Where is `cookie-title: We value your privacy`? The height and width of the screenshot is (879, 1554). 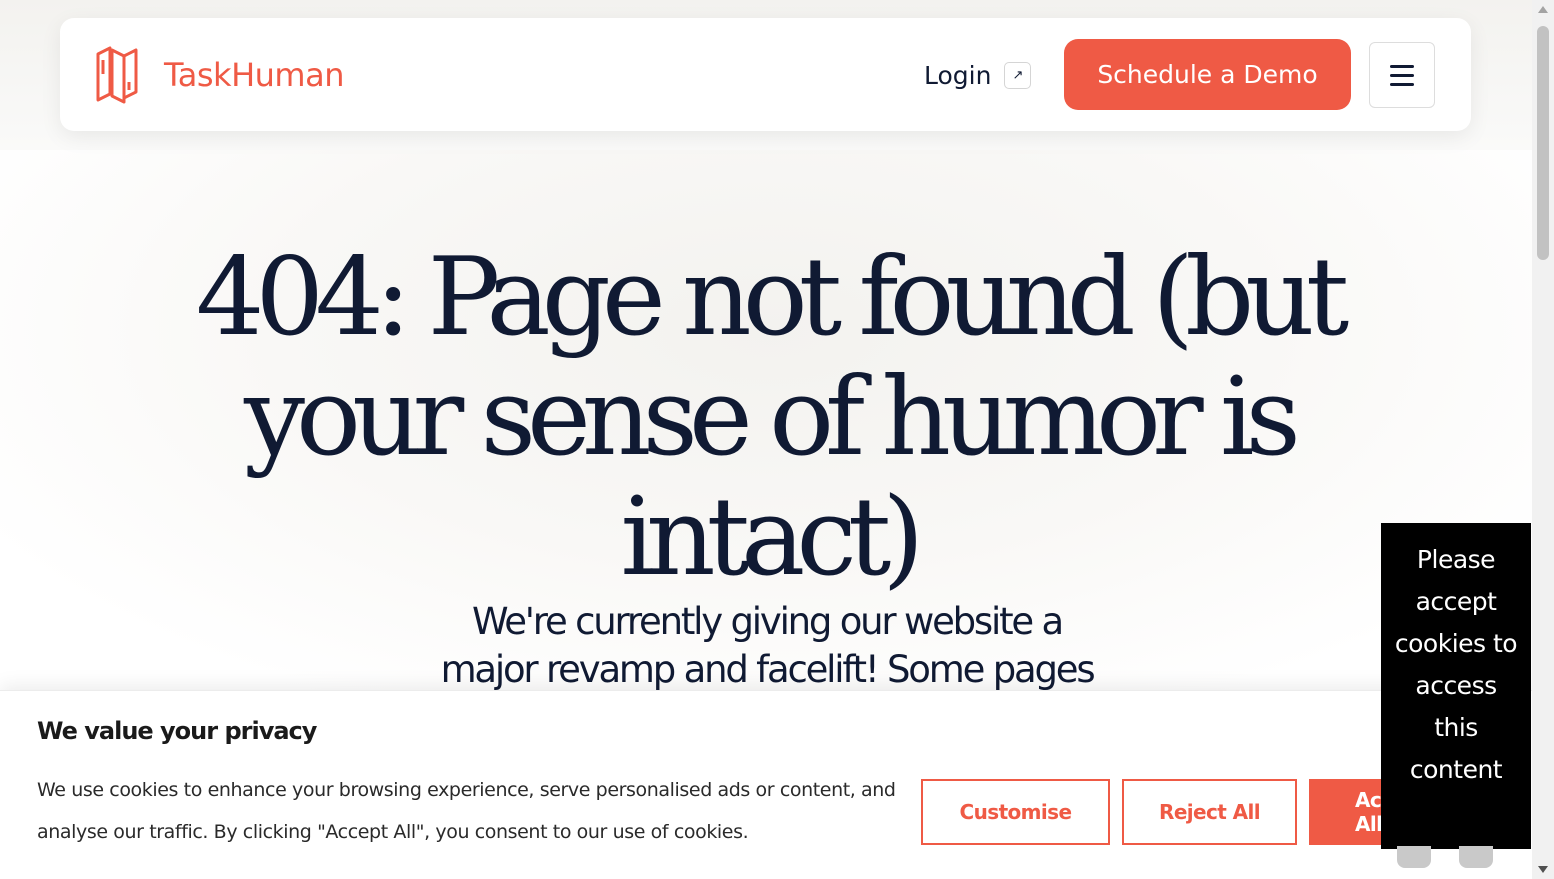 cookie-title: We value your privacy is located at coordinates (177, 731).